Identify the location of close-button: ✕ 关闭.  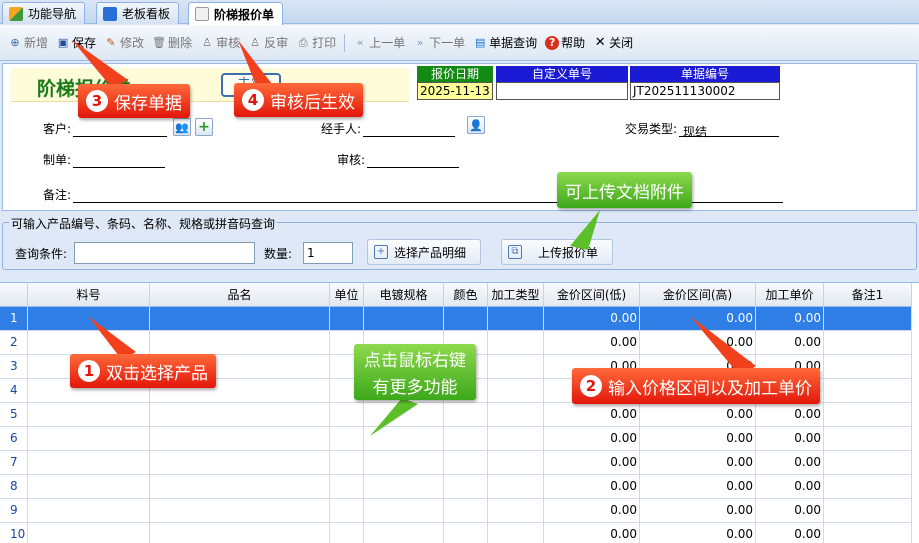
(613, 43).